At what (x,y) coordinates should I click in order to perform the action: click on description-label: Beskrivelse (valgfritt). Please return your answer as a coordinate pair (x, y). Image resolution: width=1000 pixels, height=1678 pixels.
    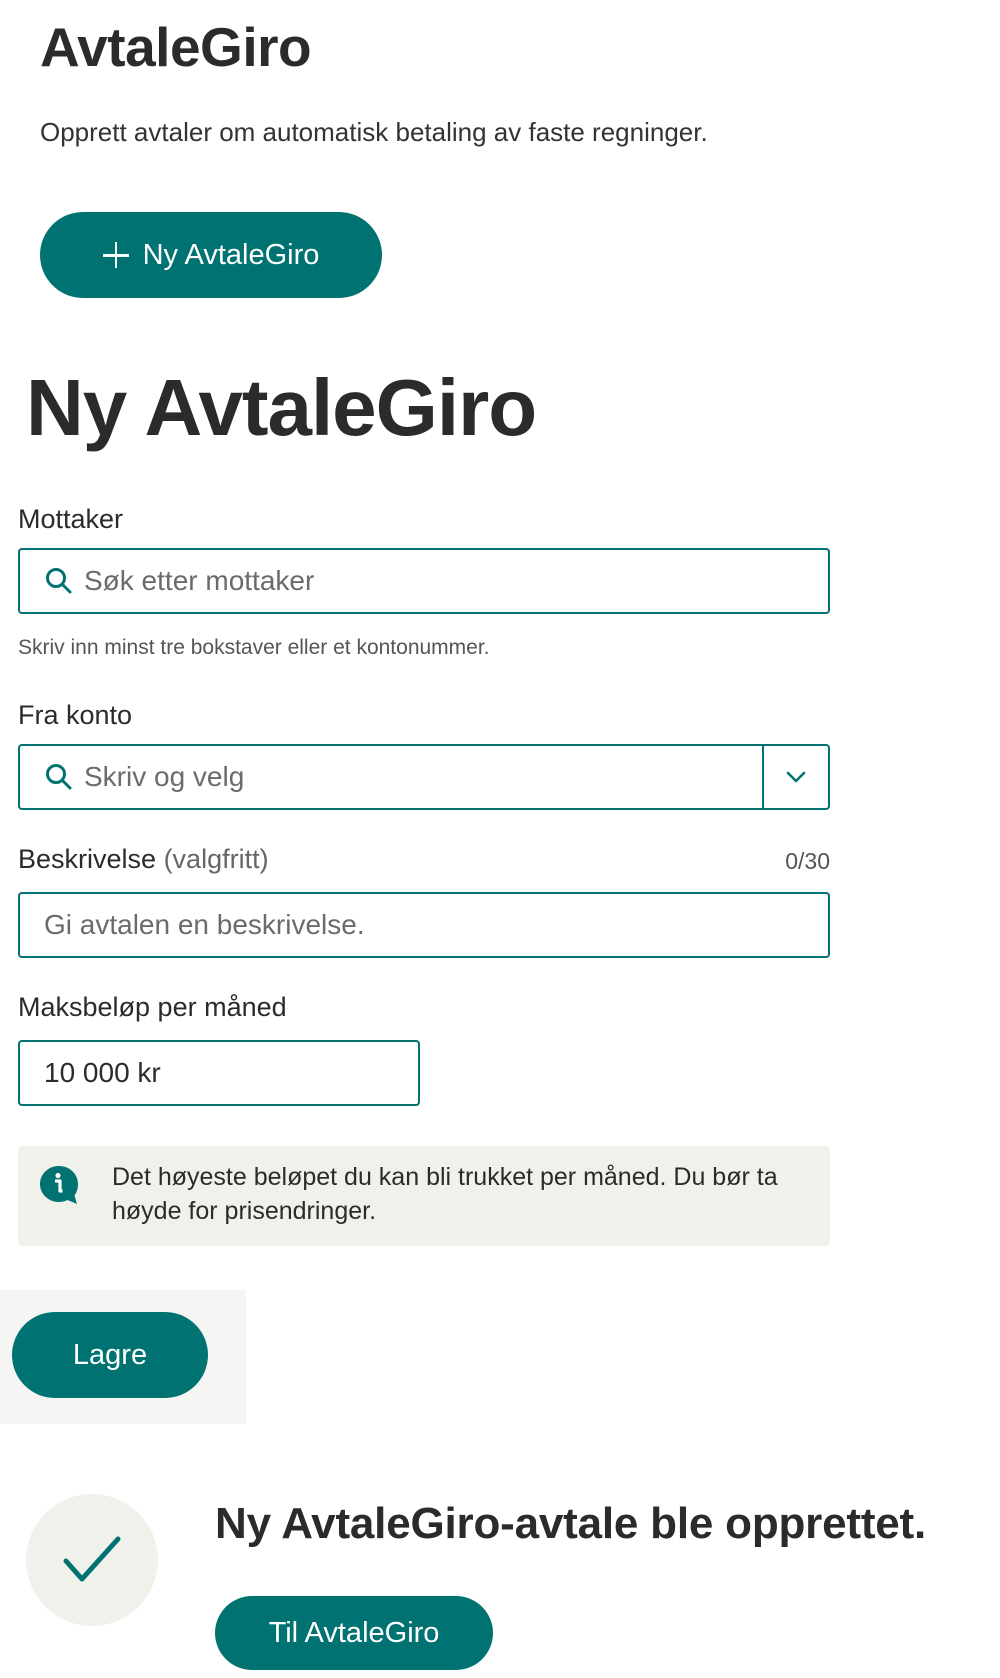
    Looking at the image, I should click on (143, 859).